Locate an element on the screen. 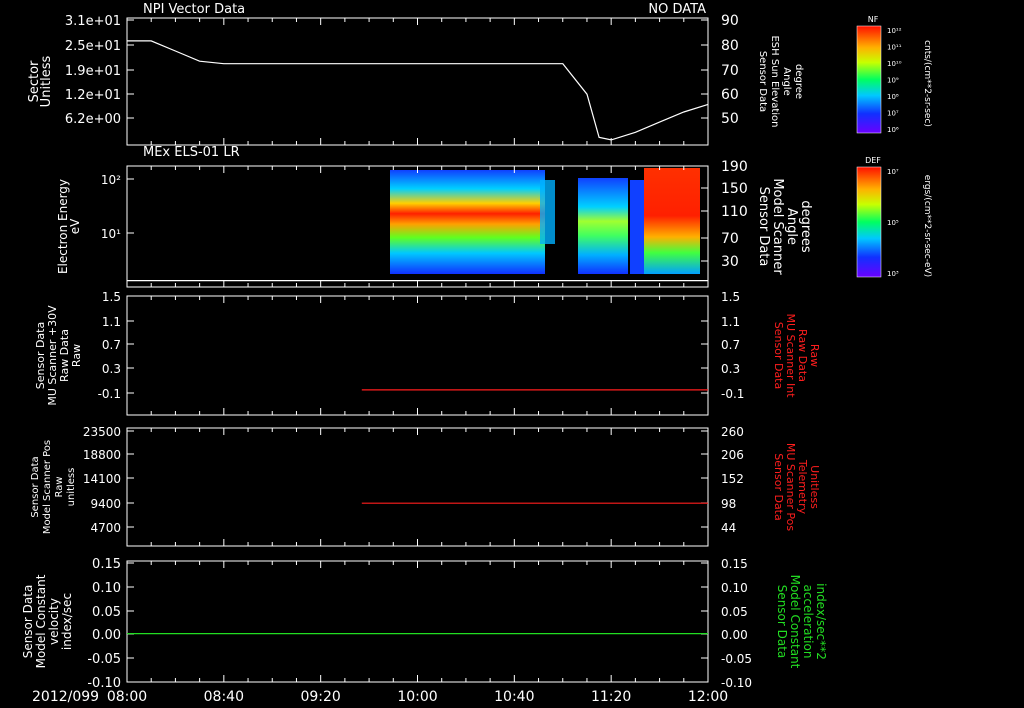 Image resolution: width=1024 pixels, height=708 pixels. right-tick-label: -0.1 is located at coordinates (732, 394).